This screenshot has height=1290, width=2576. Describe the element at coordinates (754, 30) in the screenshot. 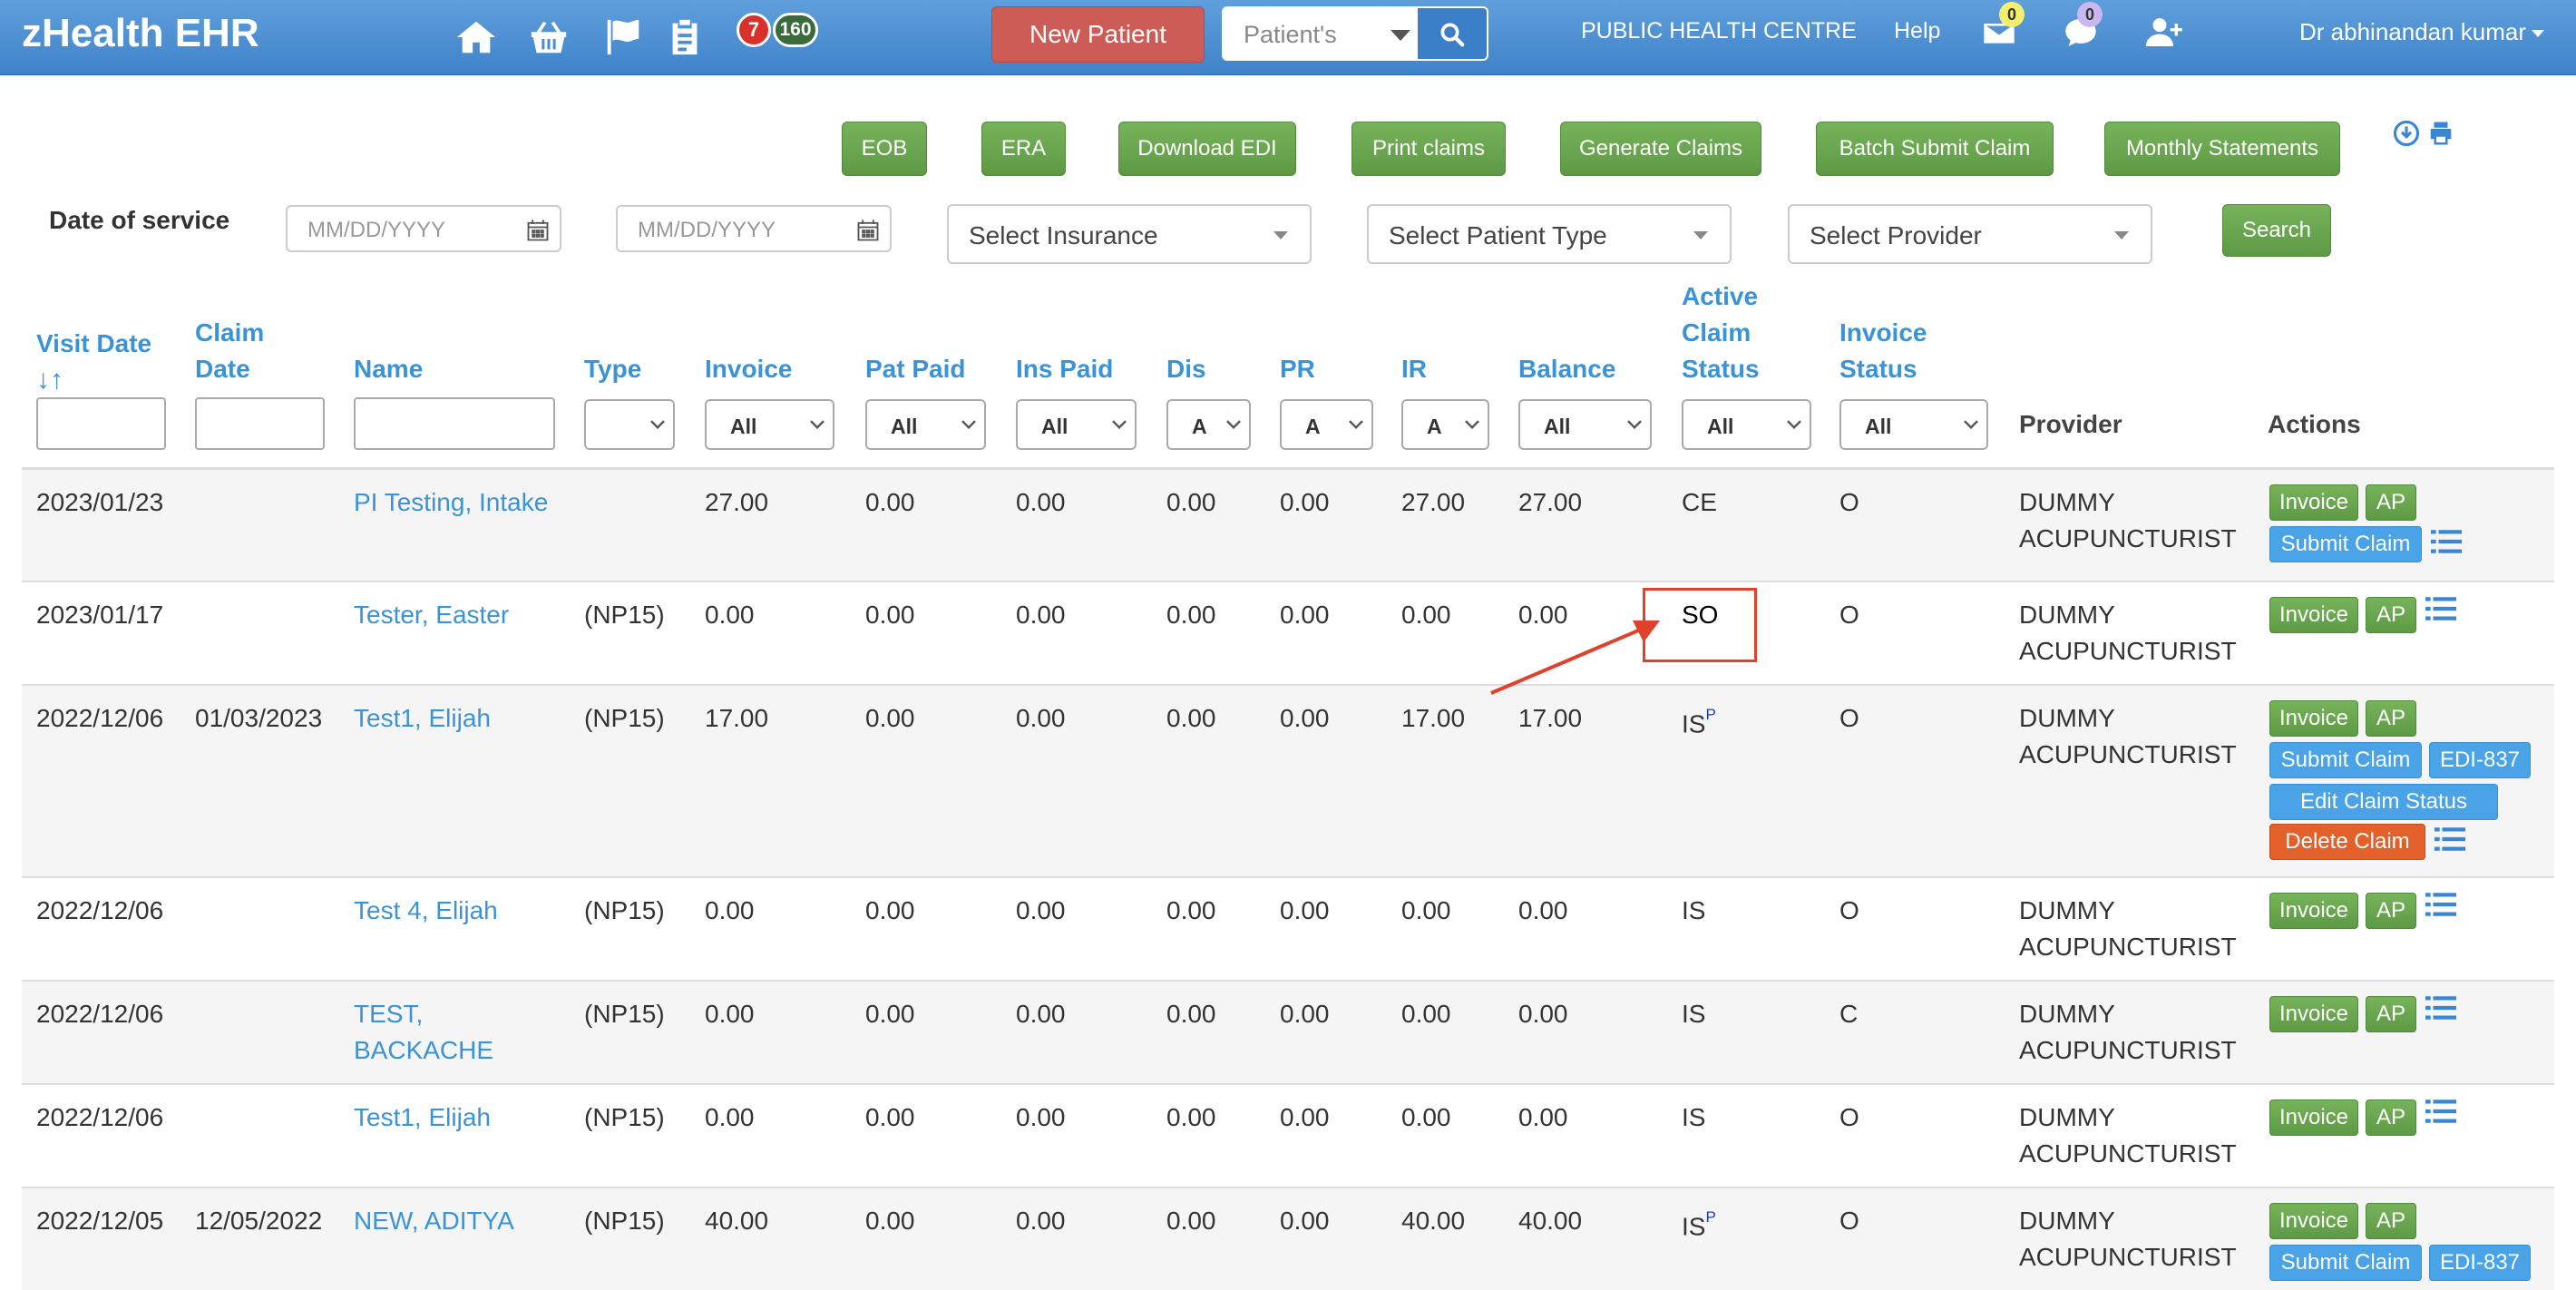

I see `notification-badge-red: 7` at that location.